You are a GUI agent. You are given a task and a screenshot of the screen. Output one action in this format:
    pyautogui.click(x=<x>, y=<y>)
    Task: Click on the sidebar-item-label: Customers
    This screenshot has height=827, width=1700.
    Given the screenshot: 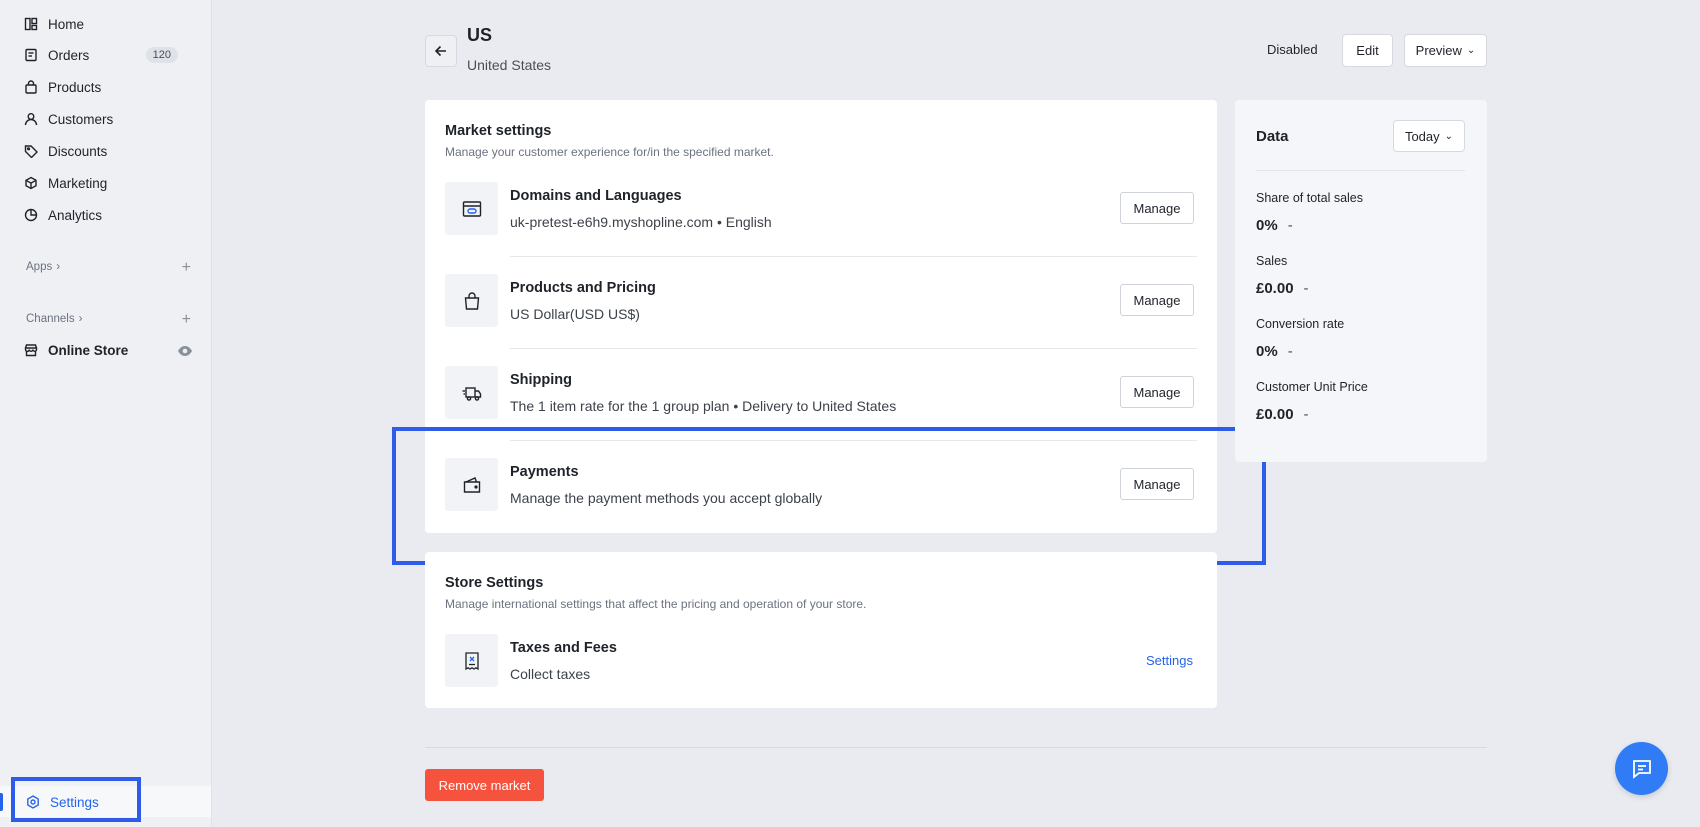 What is the action you would take?
    pyautogui.click(x=81, y=119)
    